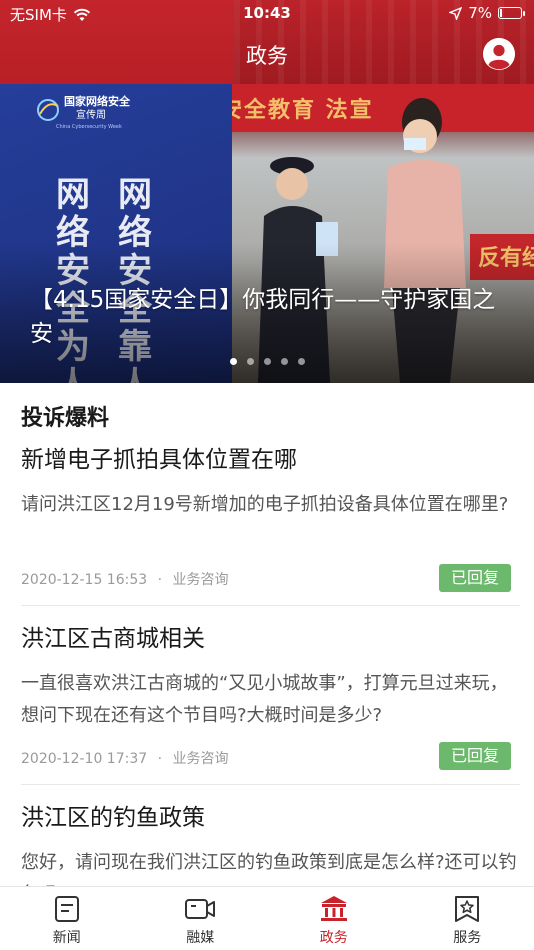  What do you see at coordinates (91, 114) in the screenshot?
I see `logo-subtitle: 宣传周` at bounding box center [91, 114].